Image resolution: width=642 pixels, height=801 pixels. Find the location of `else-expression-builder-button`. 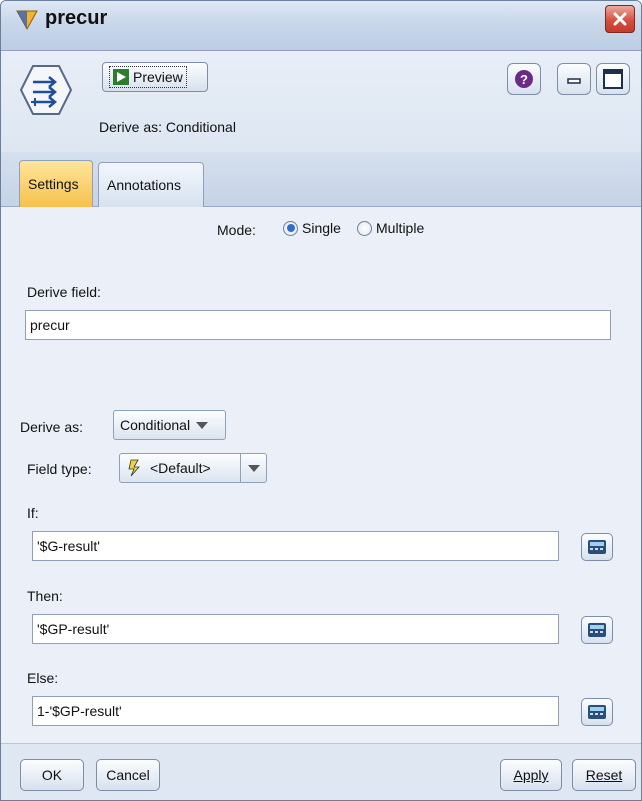

else-expression-builder-button is located at coordinates (597, 712).